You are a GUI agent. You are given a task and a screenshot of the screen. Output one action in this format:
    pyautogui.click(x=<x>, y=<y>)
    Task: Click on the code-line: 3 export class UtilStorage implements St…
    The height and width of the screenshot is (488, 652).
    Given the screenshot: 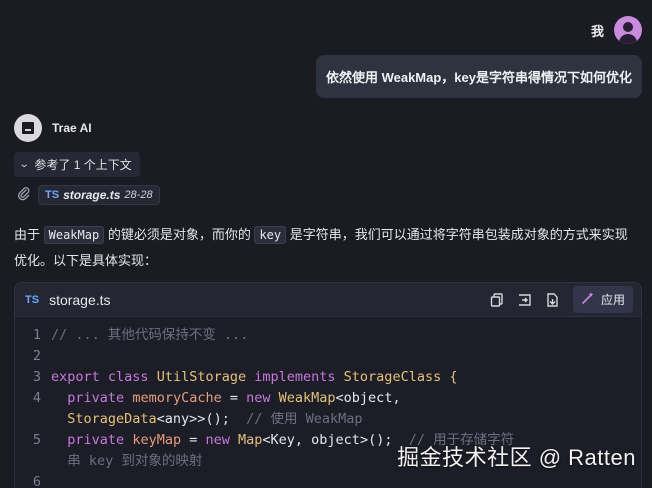 What is the action you would take?
    pyautogui.click(x=245, y=377)
    